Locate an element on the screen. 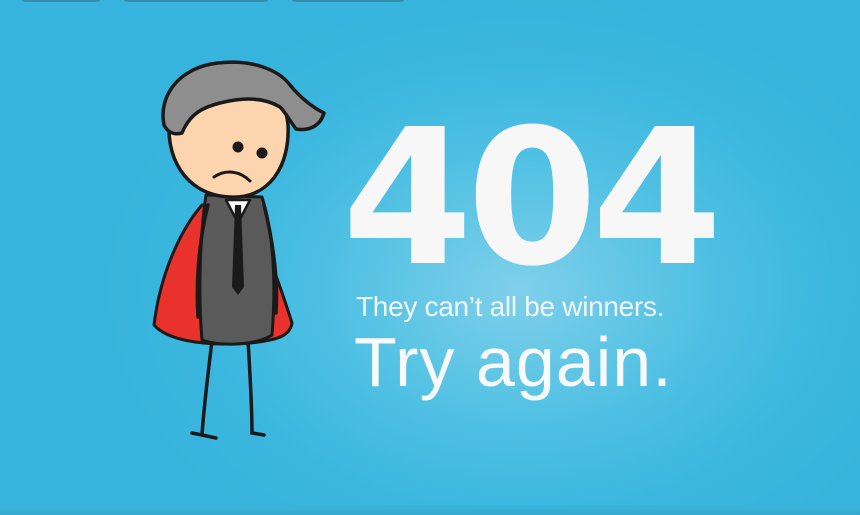 The width and height of the screenshot is (860, 515). try-again-link: Try again. is located at coordinates (544, 362).